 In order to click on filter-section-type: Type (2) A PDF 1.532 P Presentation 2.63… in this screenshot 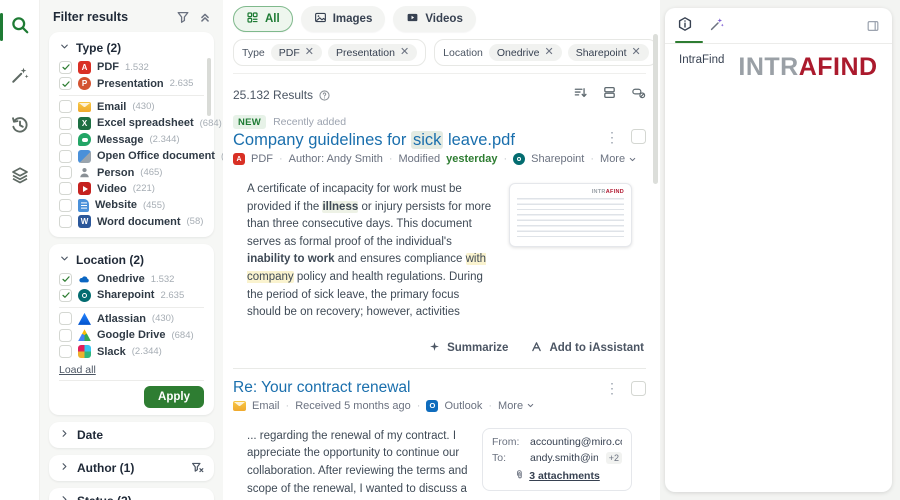, I will do `click(136, 134)`.